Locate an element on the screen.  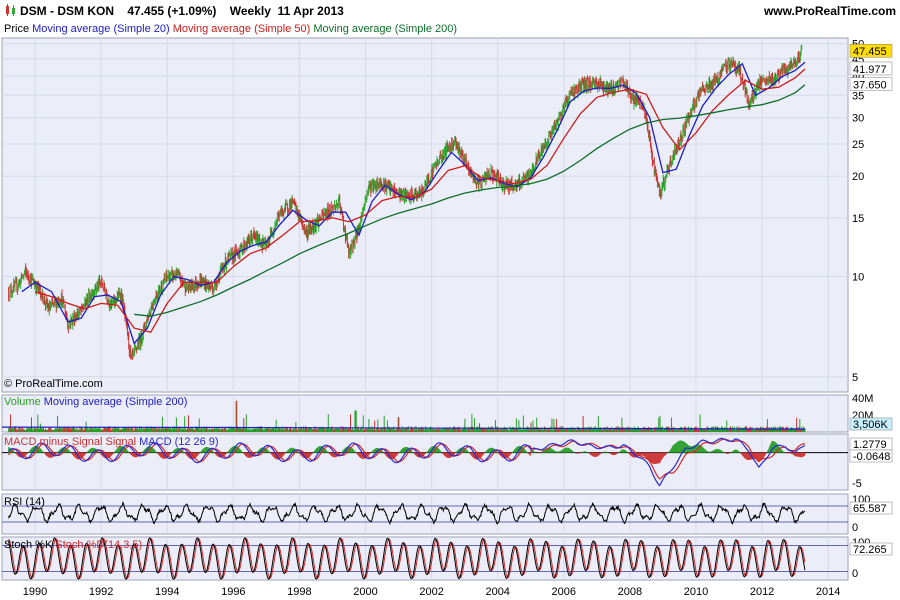
y-tick-label: 10 is located at coordinates (858, 277).